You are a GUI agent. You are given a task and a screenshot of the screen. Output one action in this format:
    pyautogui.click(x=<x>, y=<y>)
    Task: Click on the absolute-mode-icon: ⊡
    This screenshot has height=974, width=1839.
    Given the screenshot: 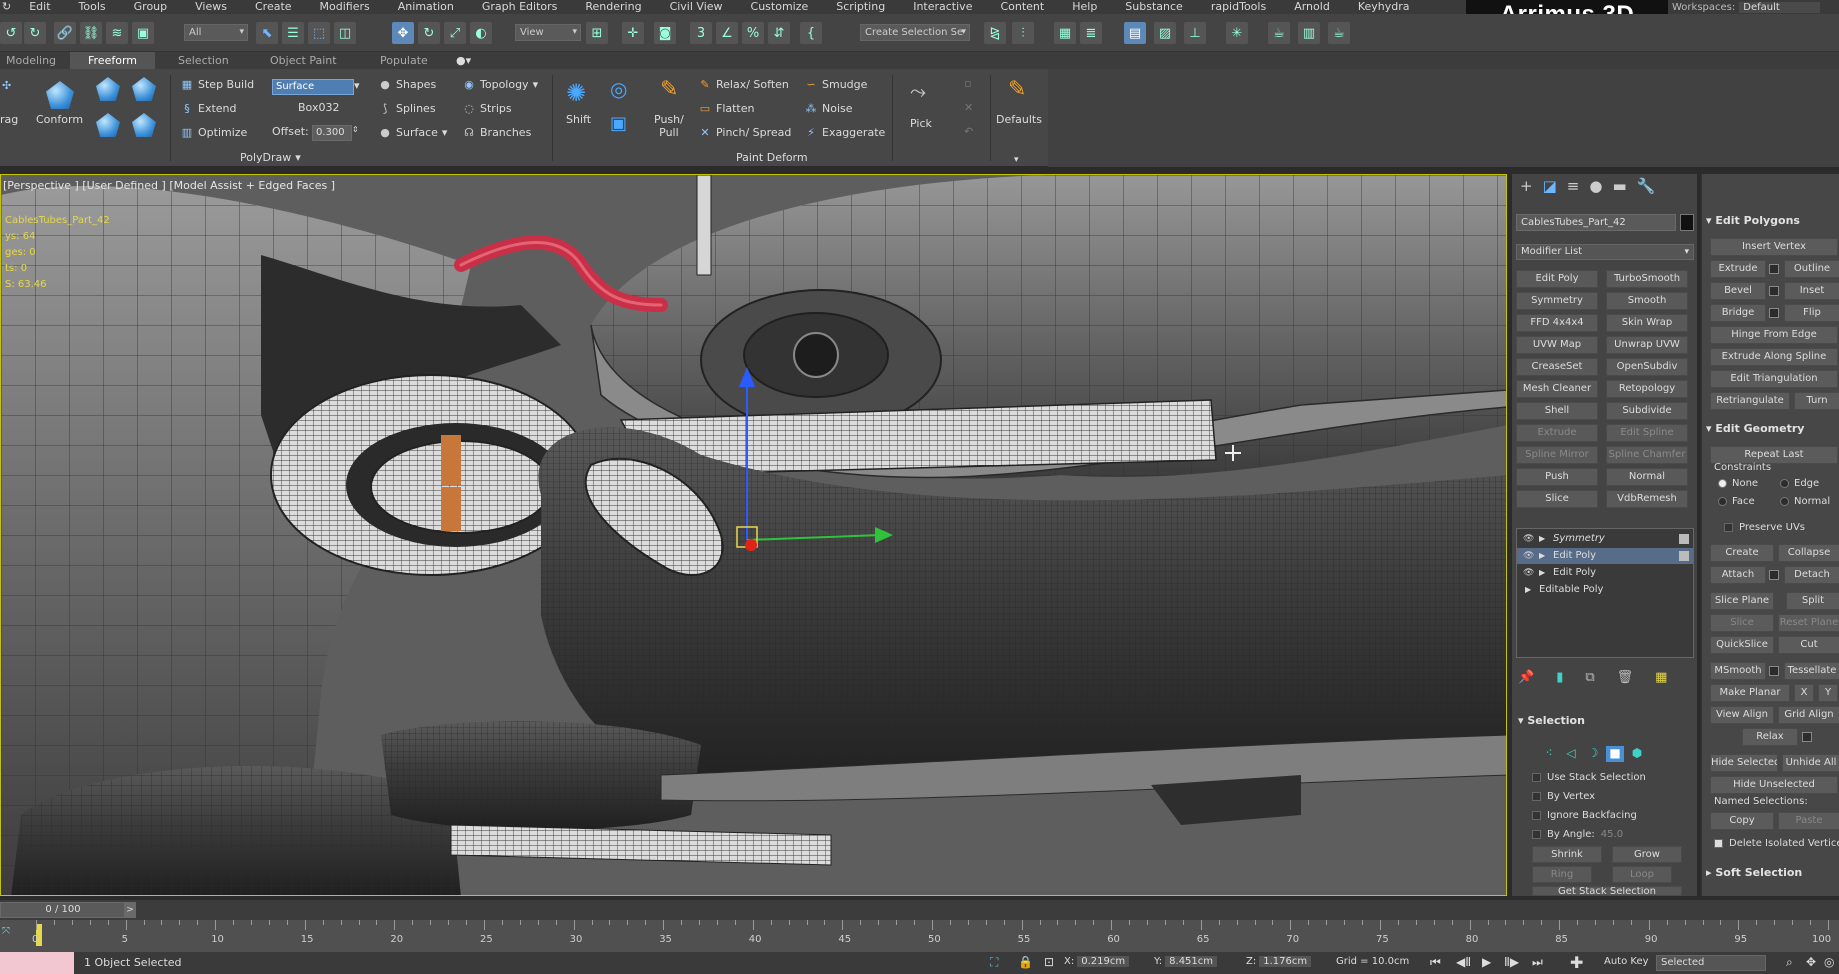 What is the action you would take?
    pyautogui.click(x=1049, y=962)
    